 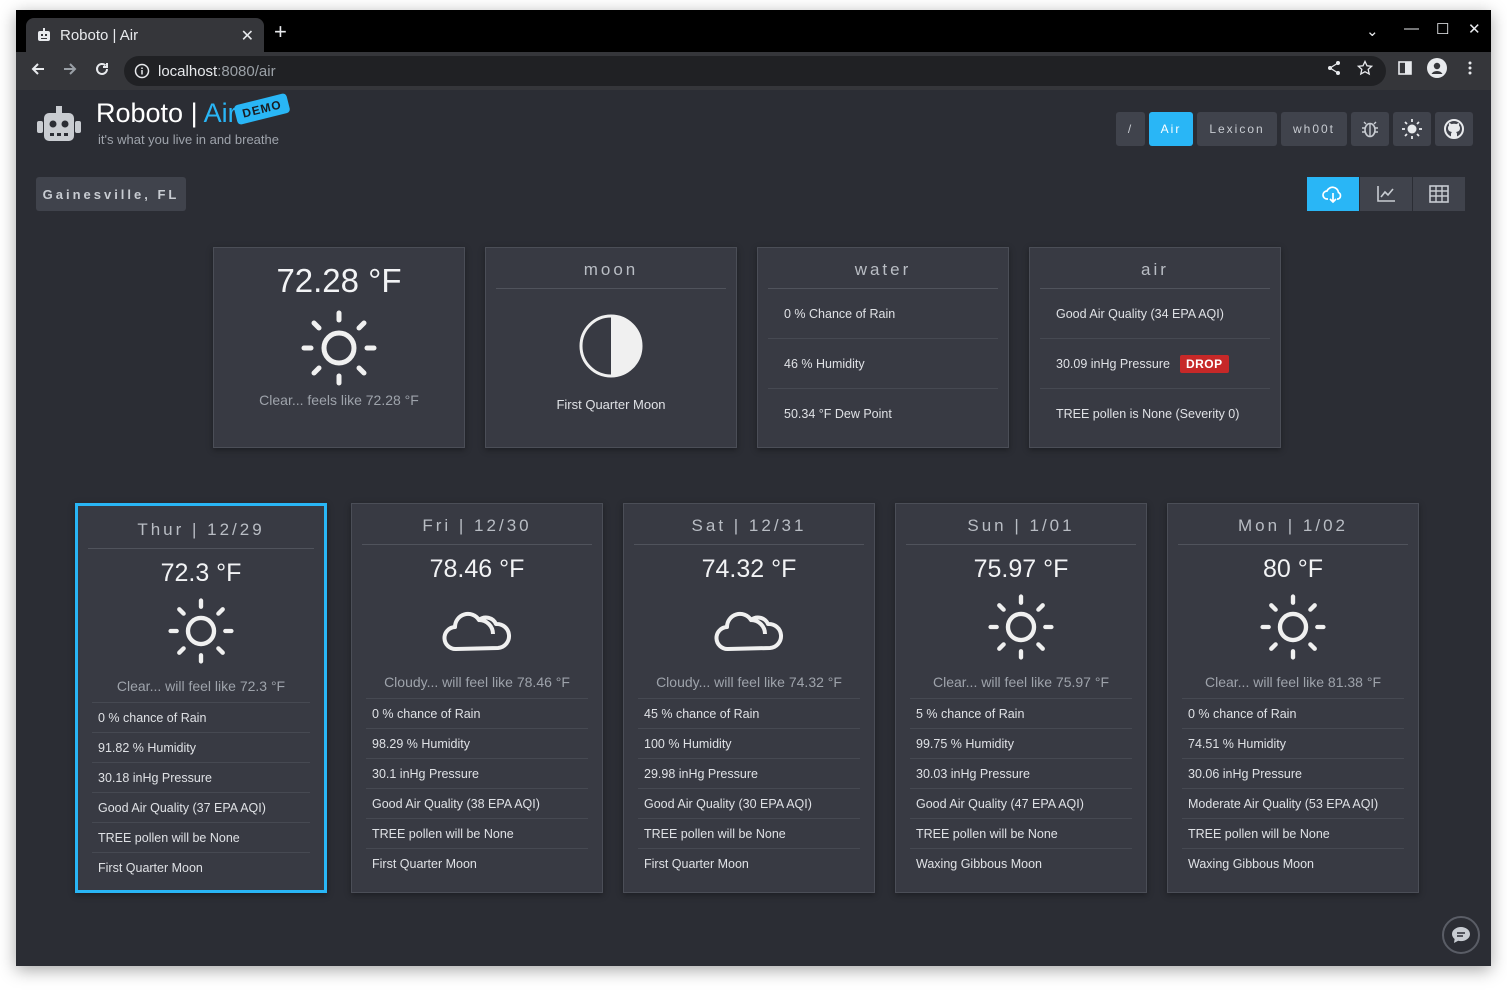 I want to click on theme-toggle-button, so click(x=1412, y=129).